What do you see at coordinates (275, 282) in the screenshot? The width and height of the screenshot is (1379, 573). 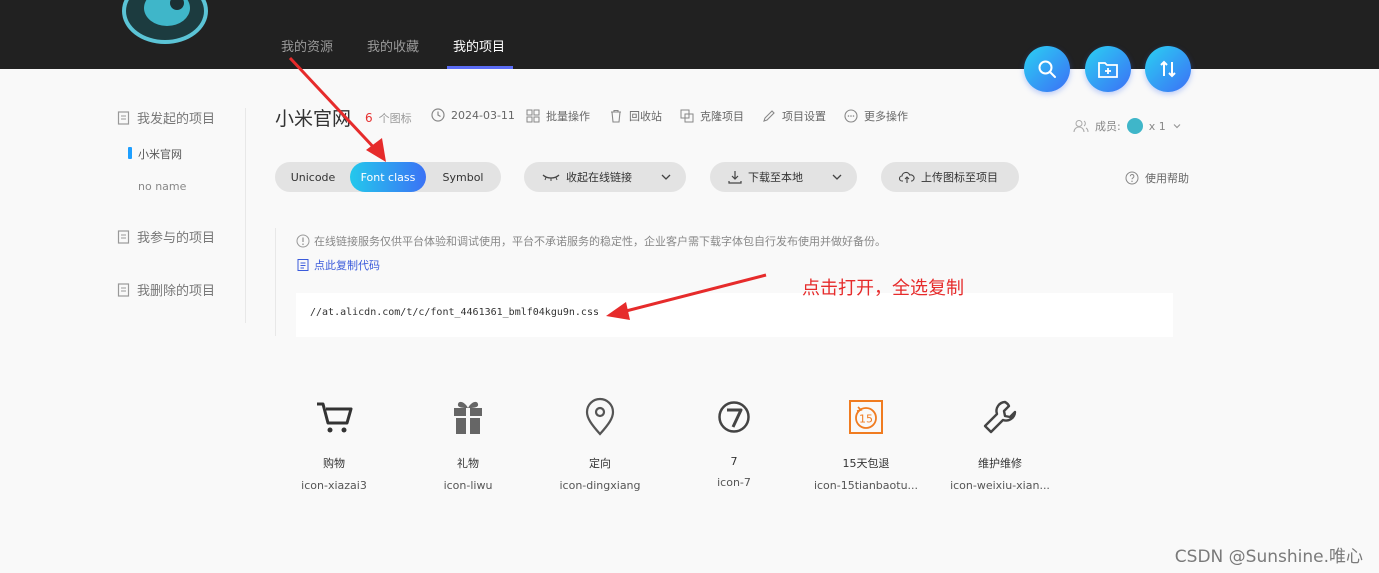 I see `notice-divider` at bounding box center [275, 282].